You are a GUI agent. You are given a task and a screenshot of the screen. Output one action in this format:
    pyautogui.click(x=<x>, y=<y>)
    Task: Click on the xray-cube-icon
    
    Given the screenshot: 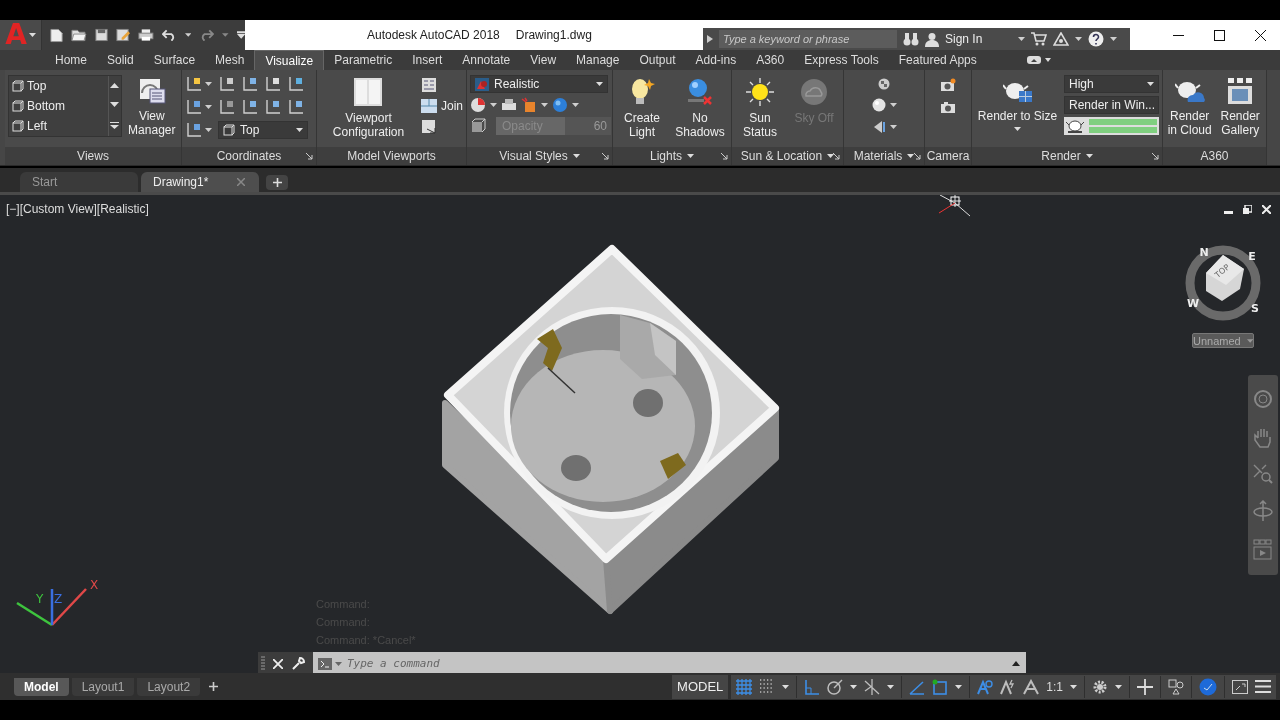 What is the action you would take?
    pyautogui.click(x=478, y=126)
    